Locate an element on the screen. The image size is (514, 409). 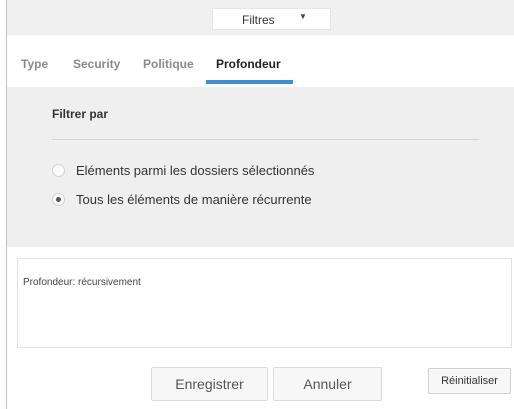
cancel-button: Annuler is located at coordinates (327, 384).